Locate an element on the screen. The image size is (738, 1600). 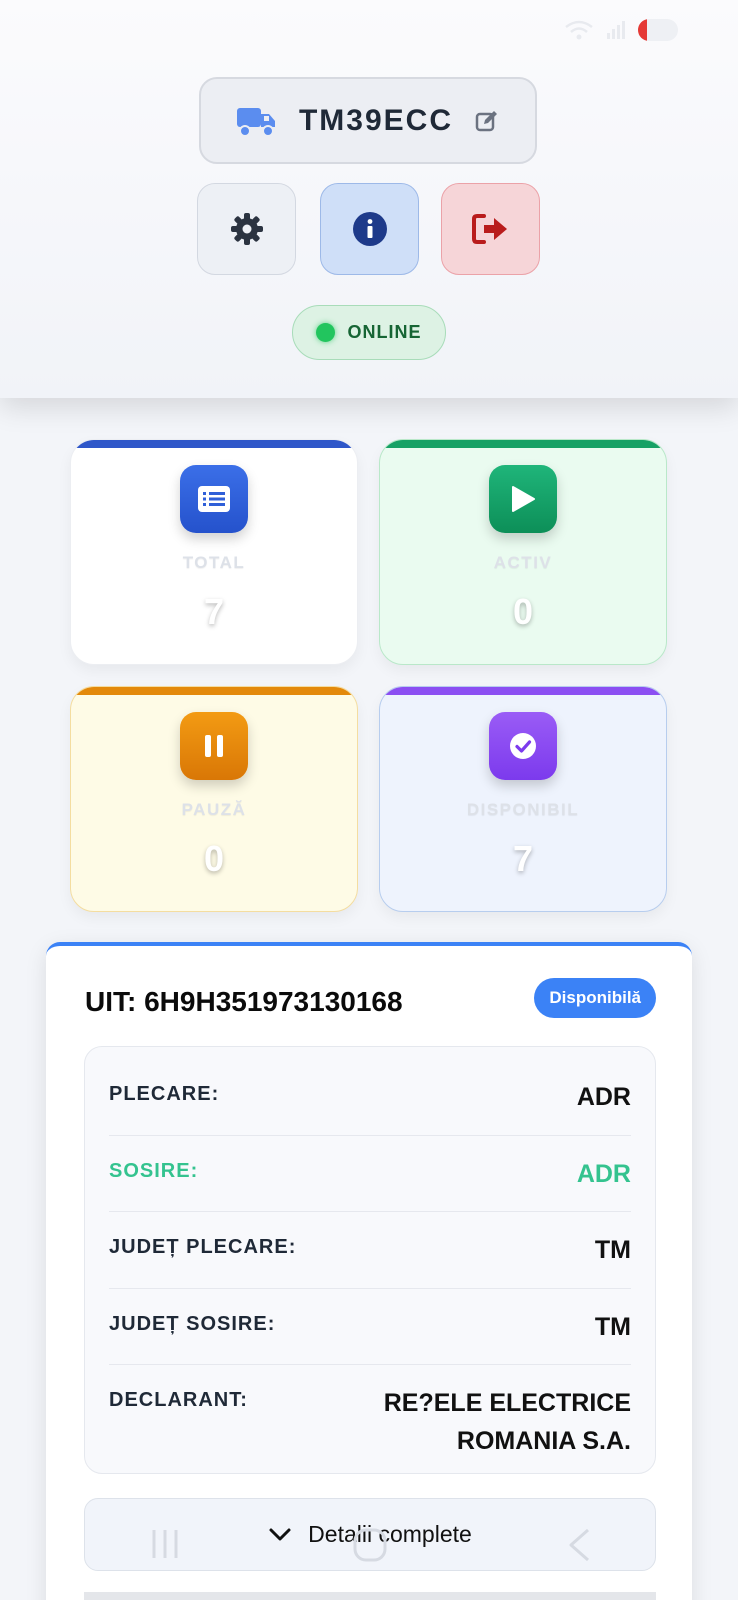
chevron-down-icon is located at coordinates (280, 1534).